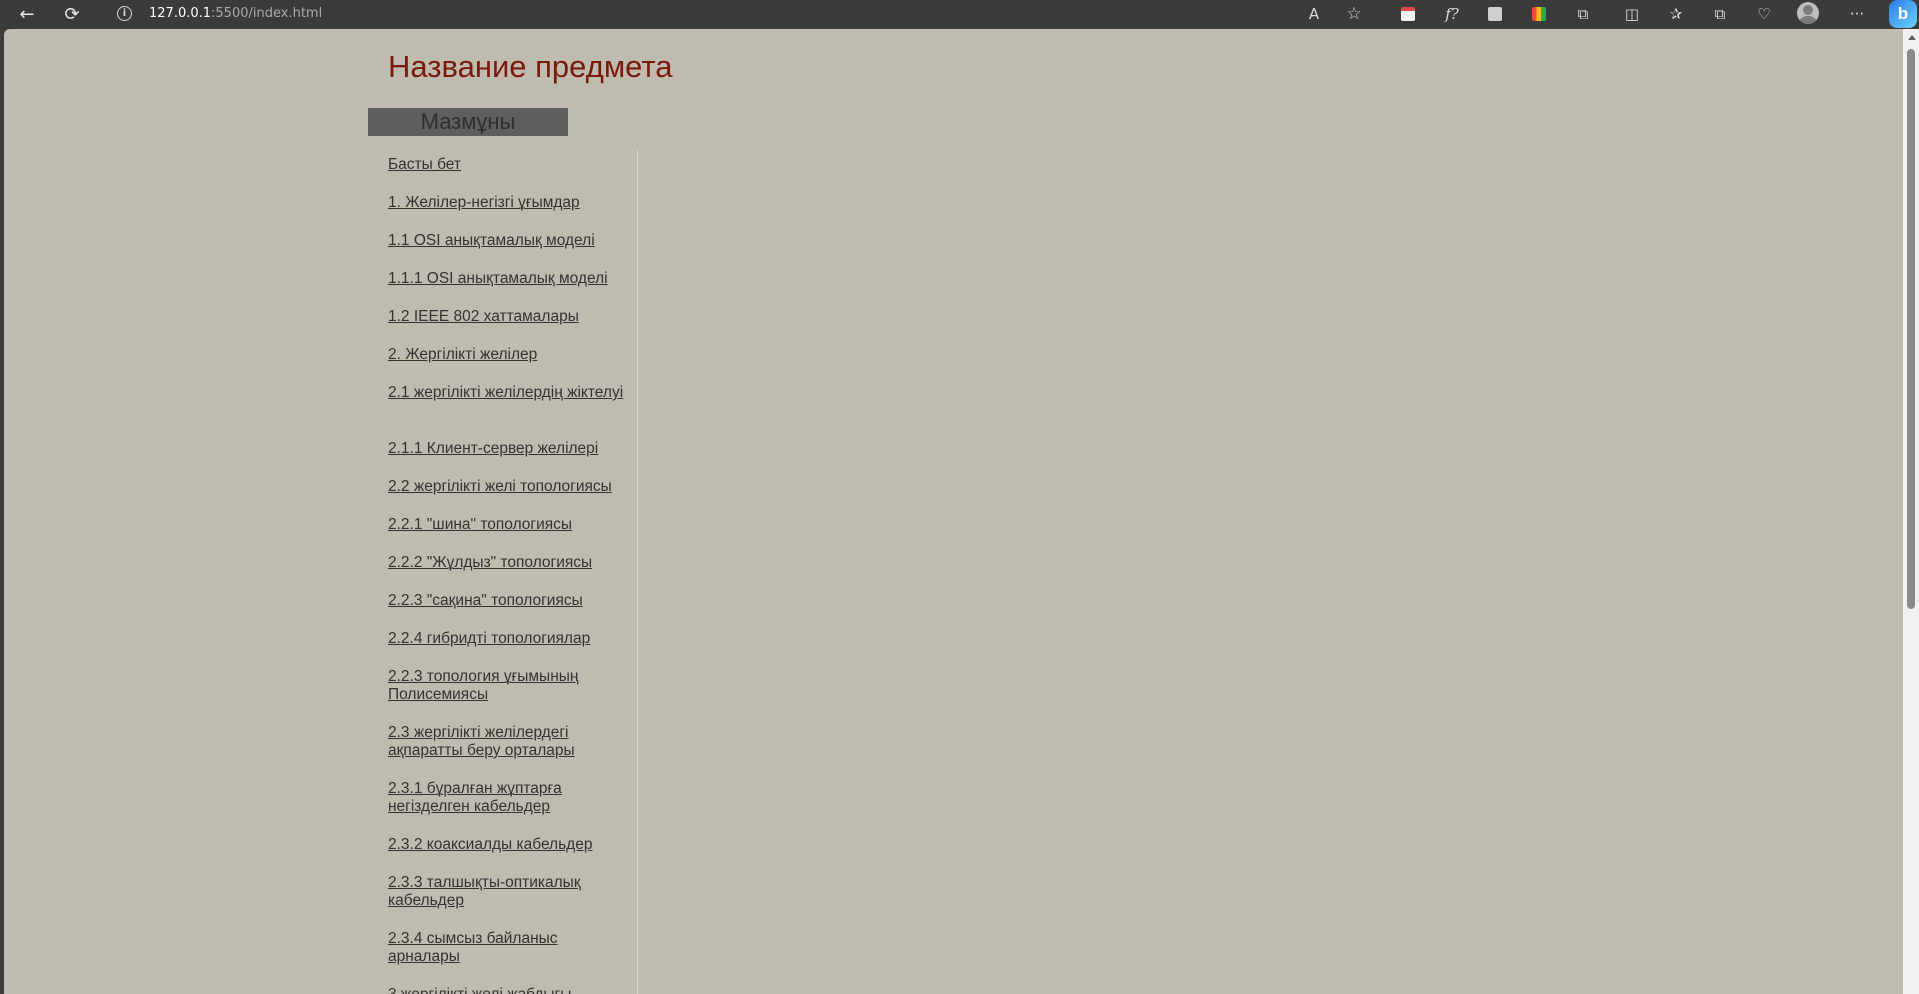  I want to click on copilot-icon: b, so click(1903, 14).